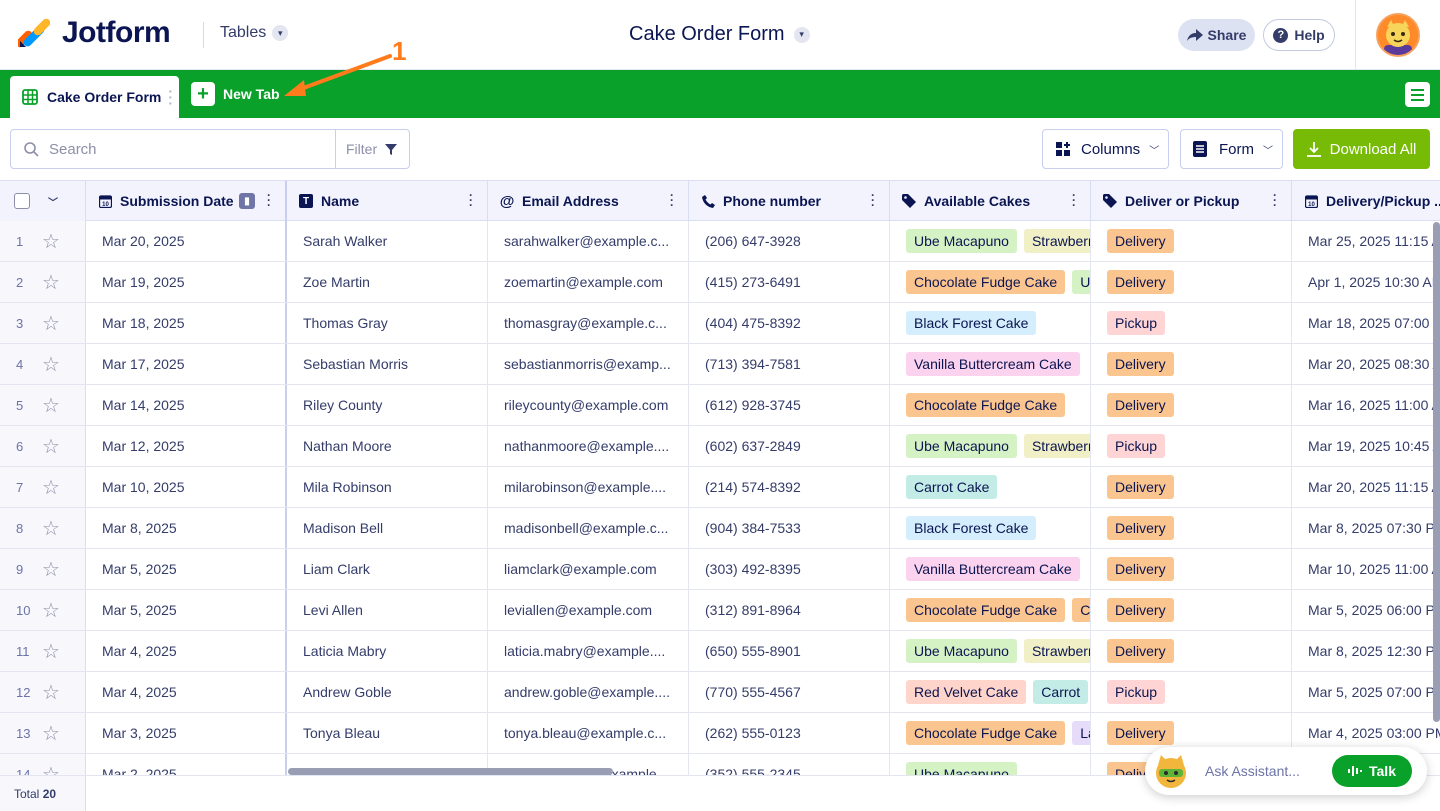  Describe the element at coordinates (1366, 405) in the screenshot. I see `delivery-pickup-date-cell: Mar 16, 2025 11:00 A` at that location.